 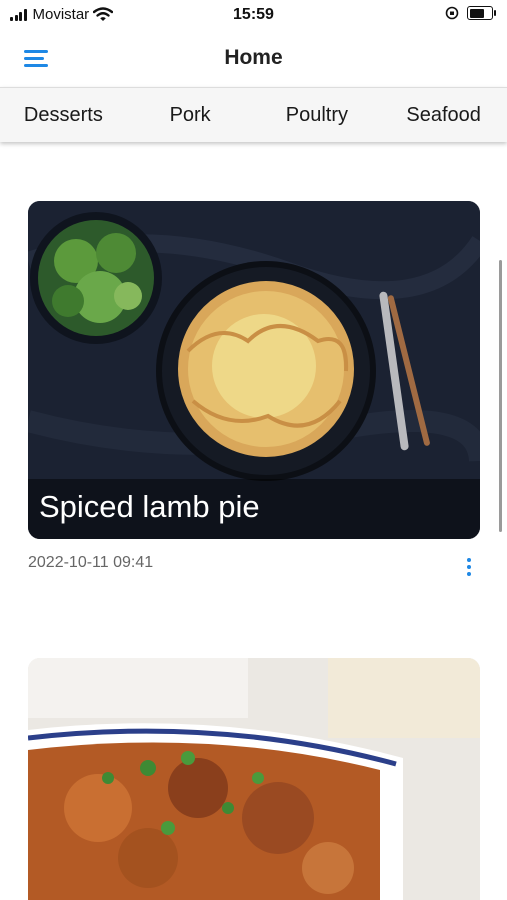 I want to click on tab-seafood: Seafood, so click(x=443, y=115).